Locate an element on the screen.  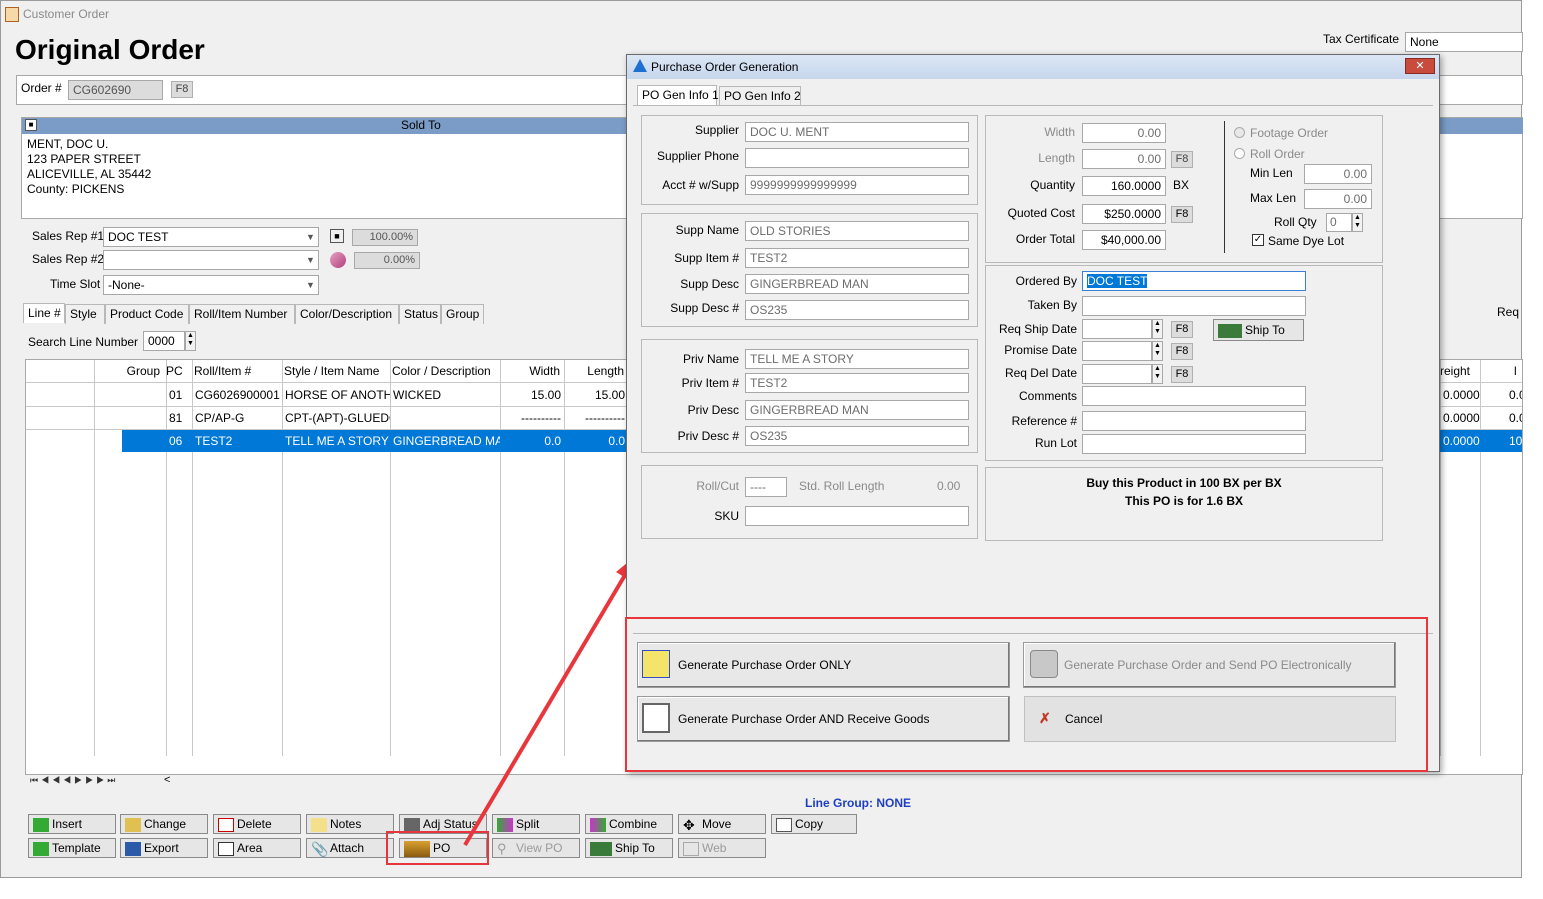
priv-name-label: Priv Name is located at coordinates (710, 359).